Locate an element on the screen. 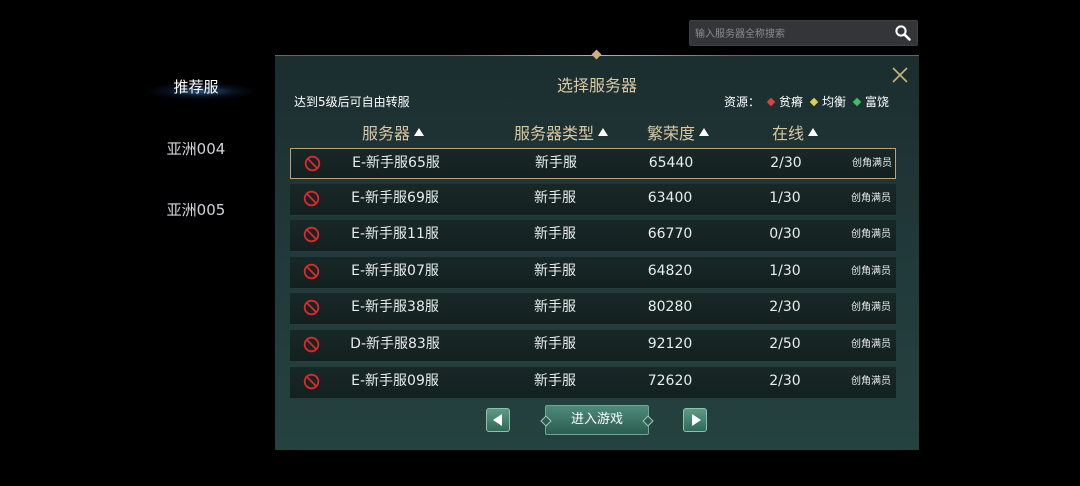  server-prosperity: 72620 is located at coordinates (670, 380).